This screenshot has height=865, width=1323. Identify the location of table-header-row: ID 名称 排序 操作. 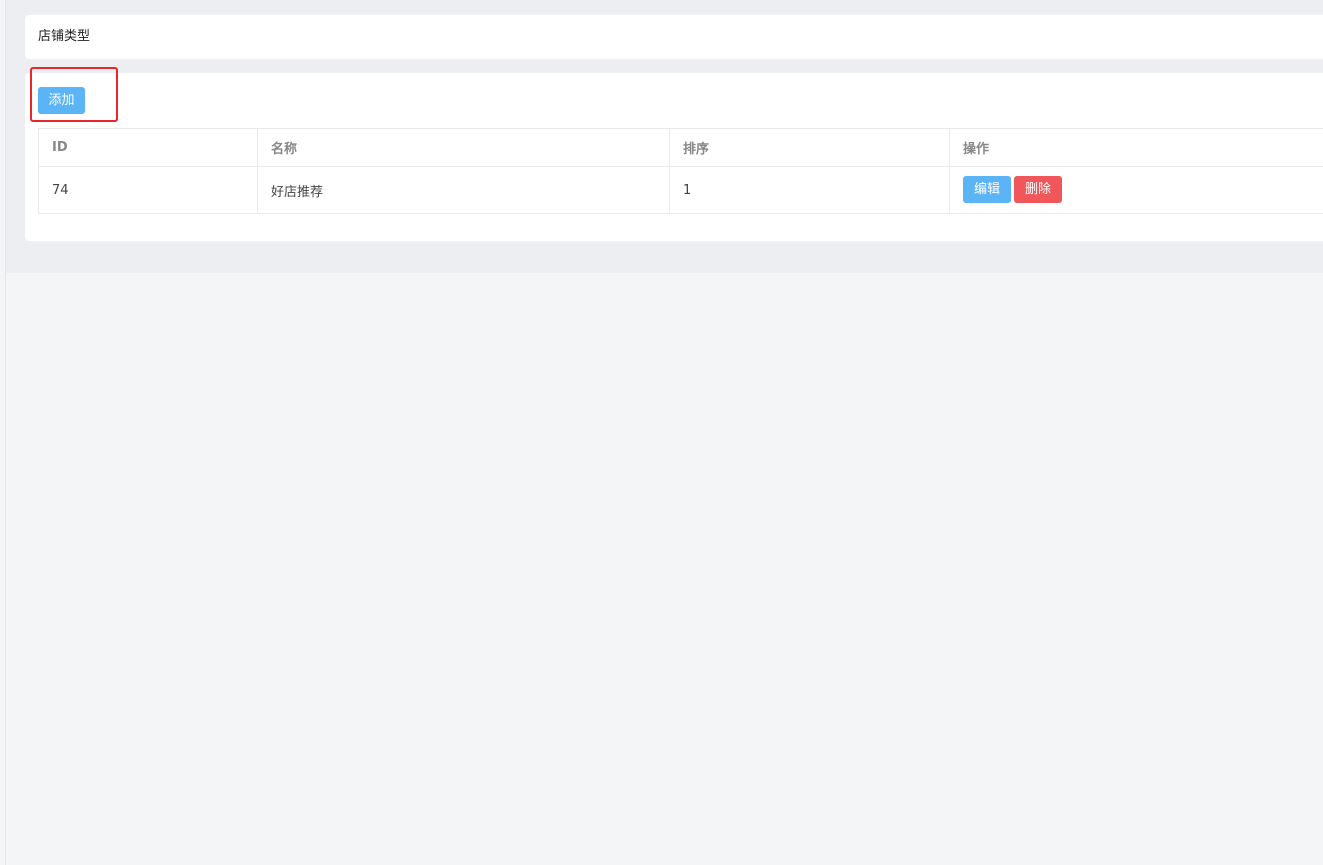
(681, 148).